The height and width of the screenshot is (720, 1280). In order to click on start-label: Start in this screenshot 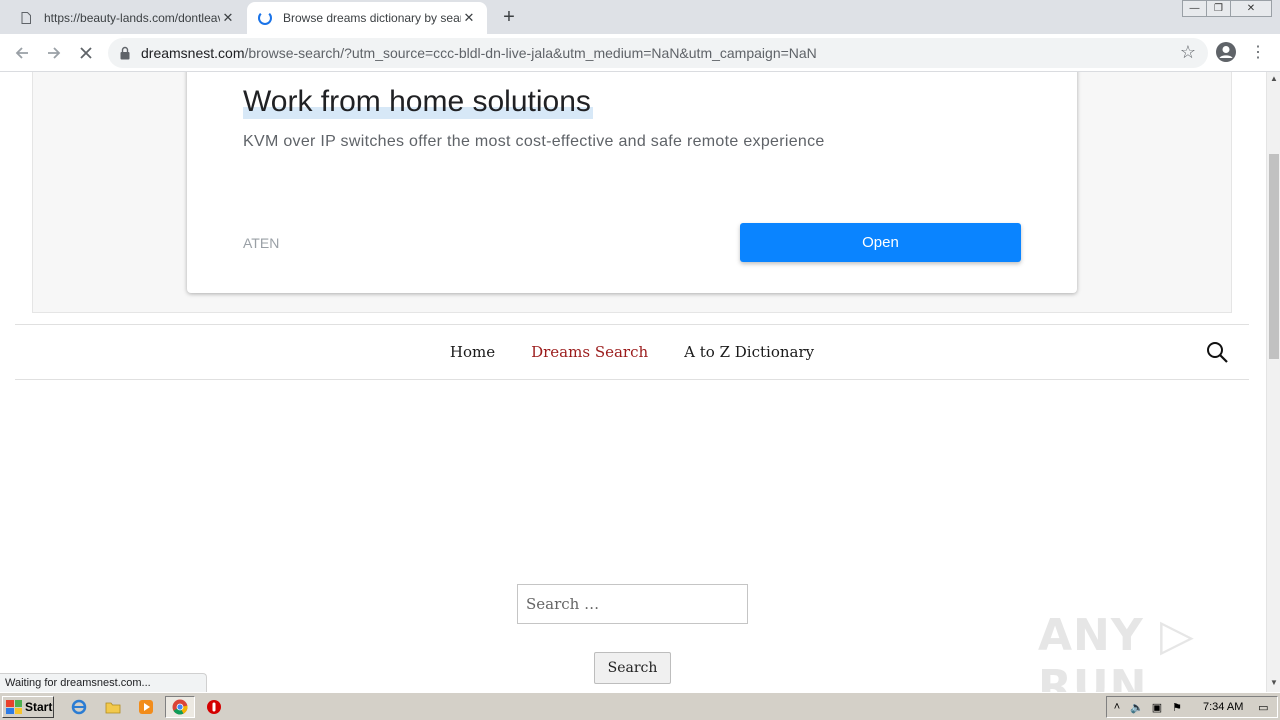, I will do `click(39, 707)`.